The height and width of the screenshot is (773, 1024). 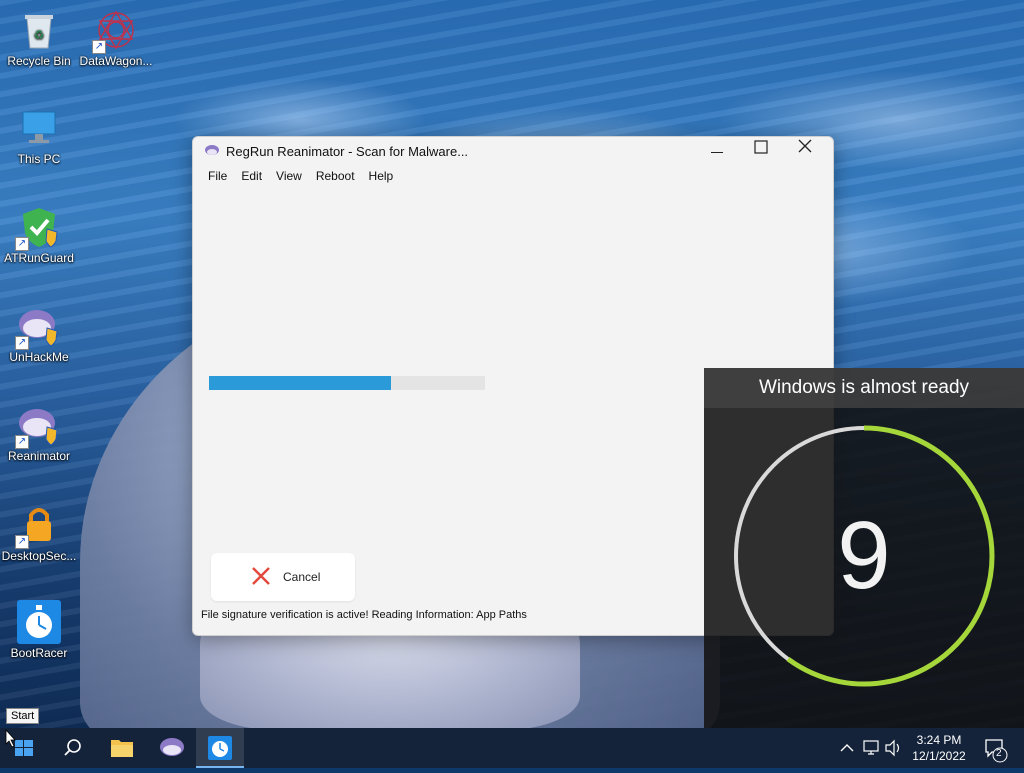 I want to click on desktop-icon-label: Reanimator, so click(x=39, y=456).